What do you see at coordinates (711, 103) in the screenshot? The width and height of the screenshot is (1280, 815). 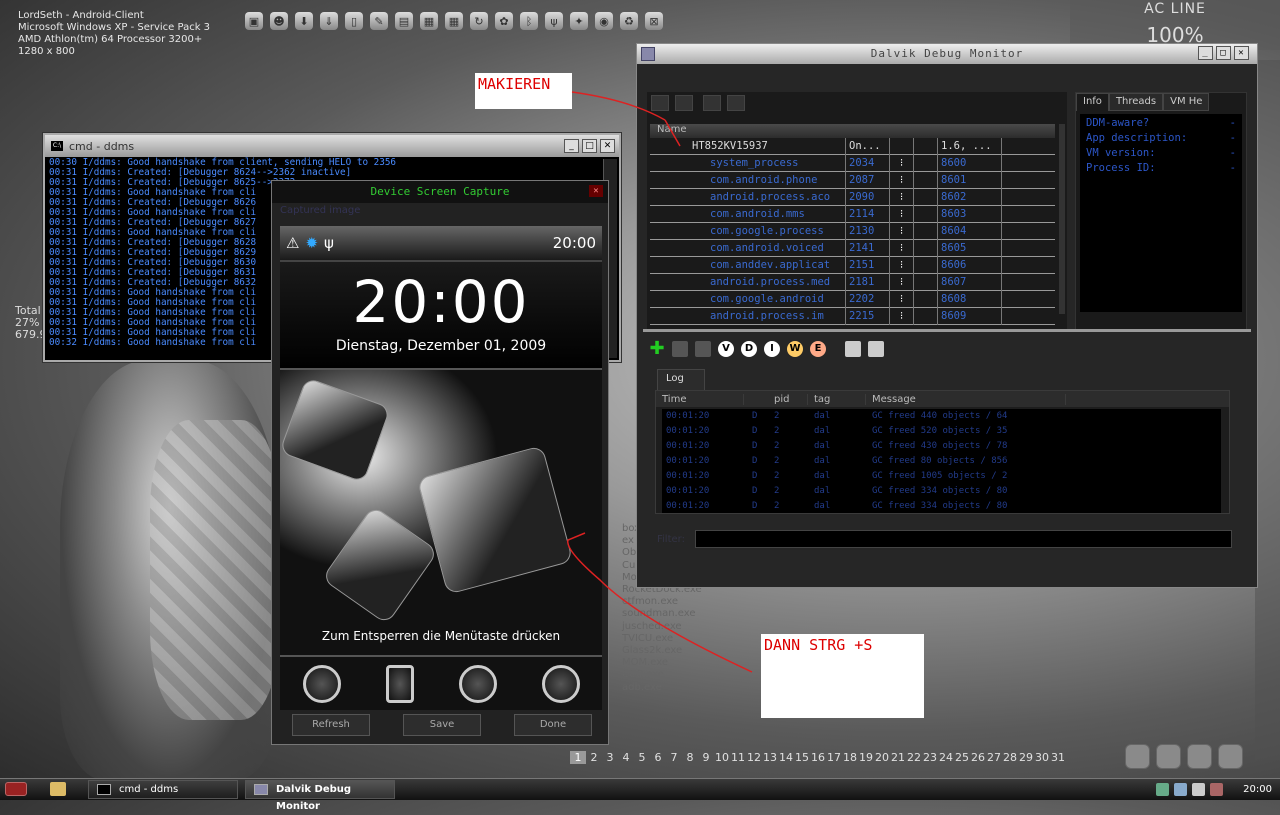 I see `update-threads-icon` at bounding box center [711, 103].